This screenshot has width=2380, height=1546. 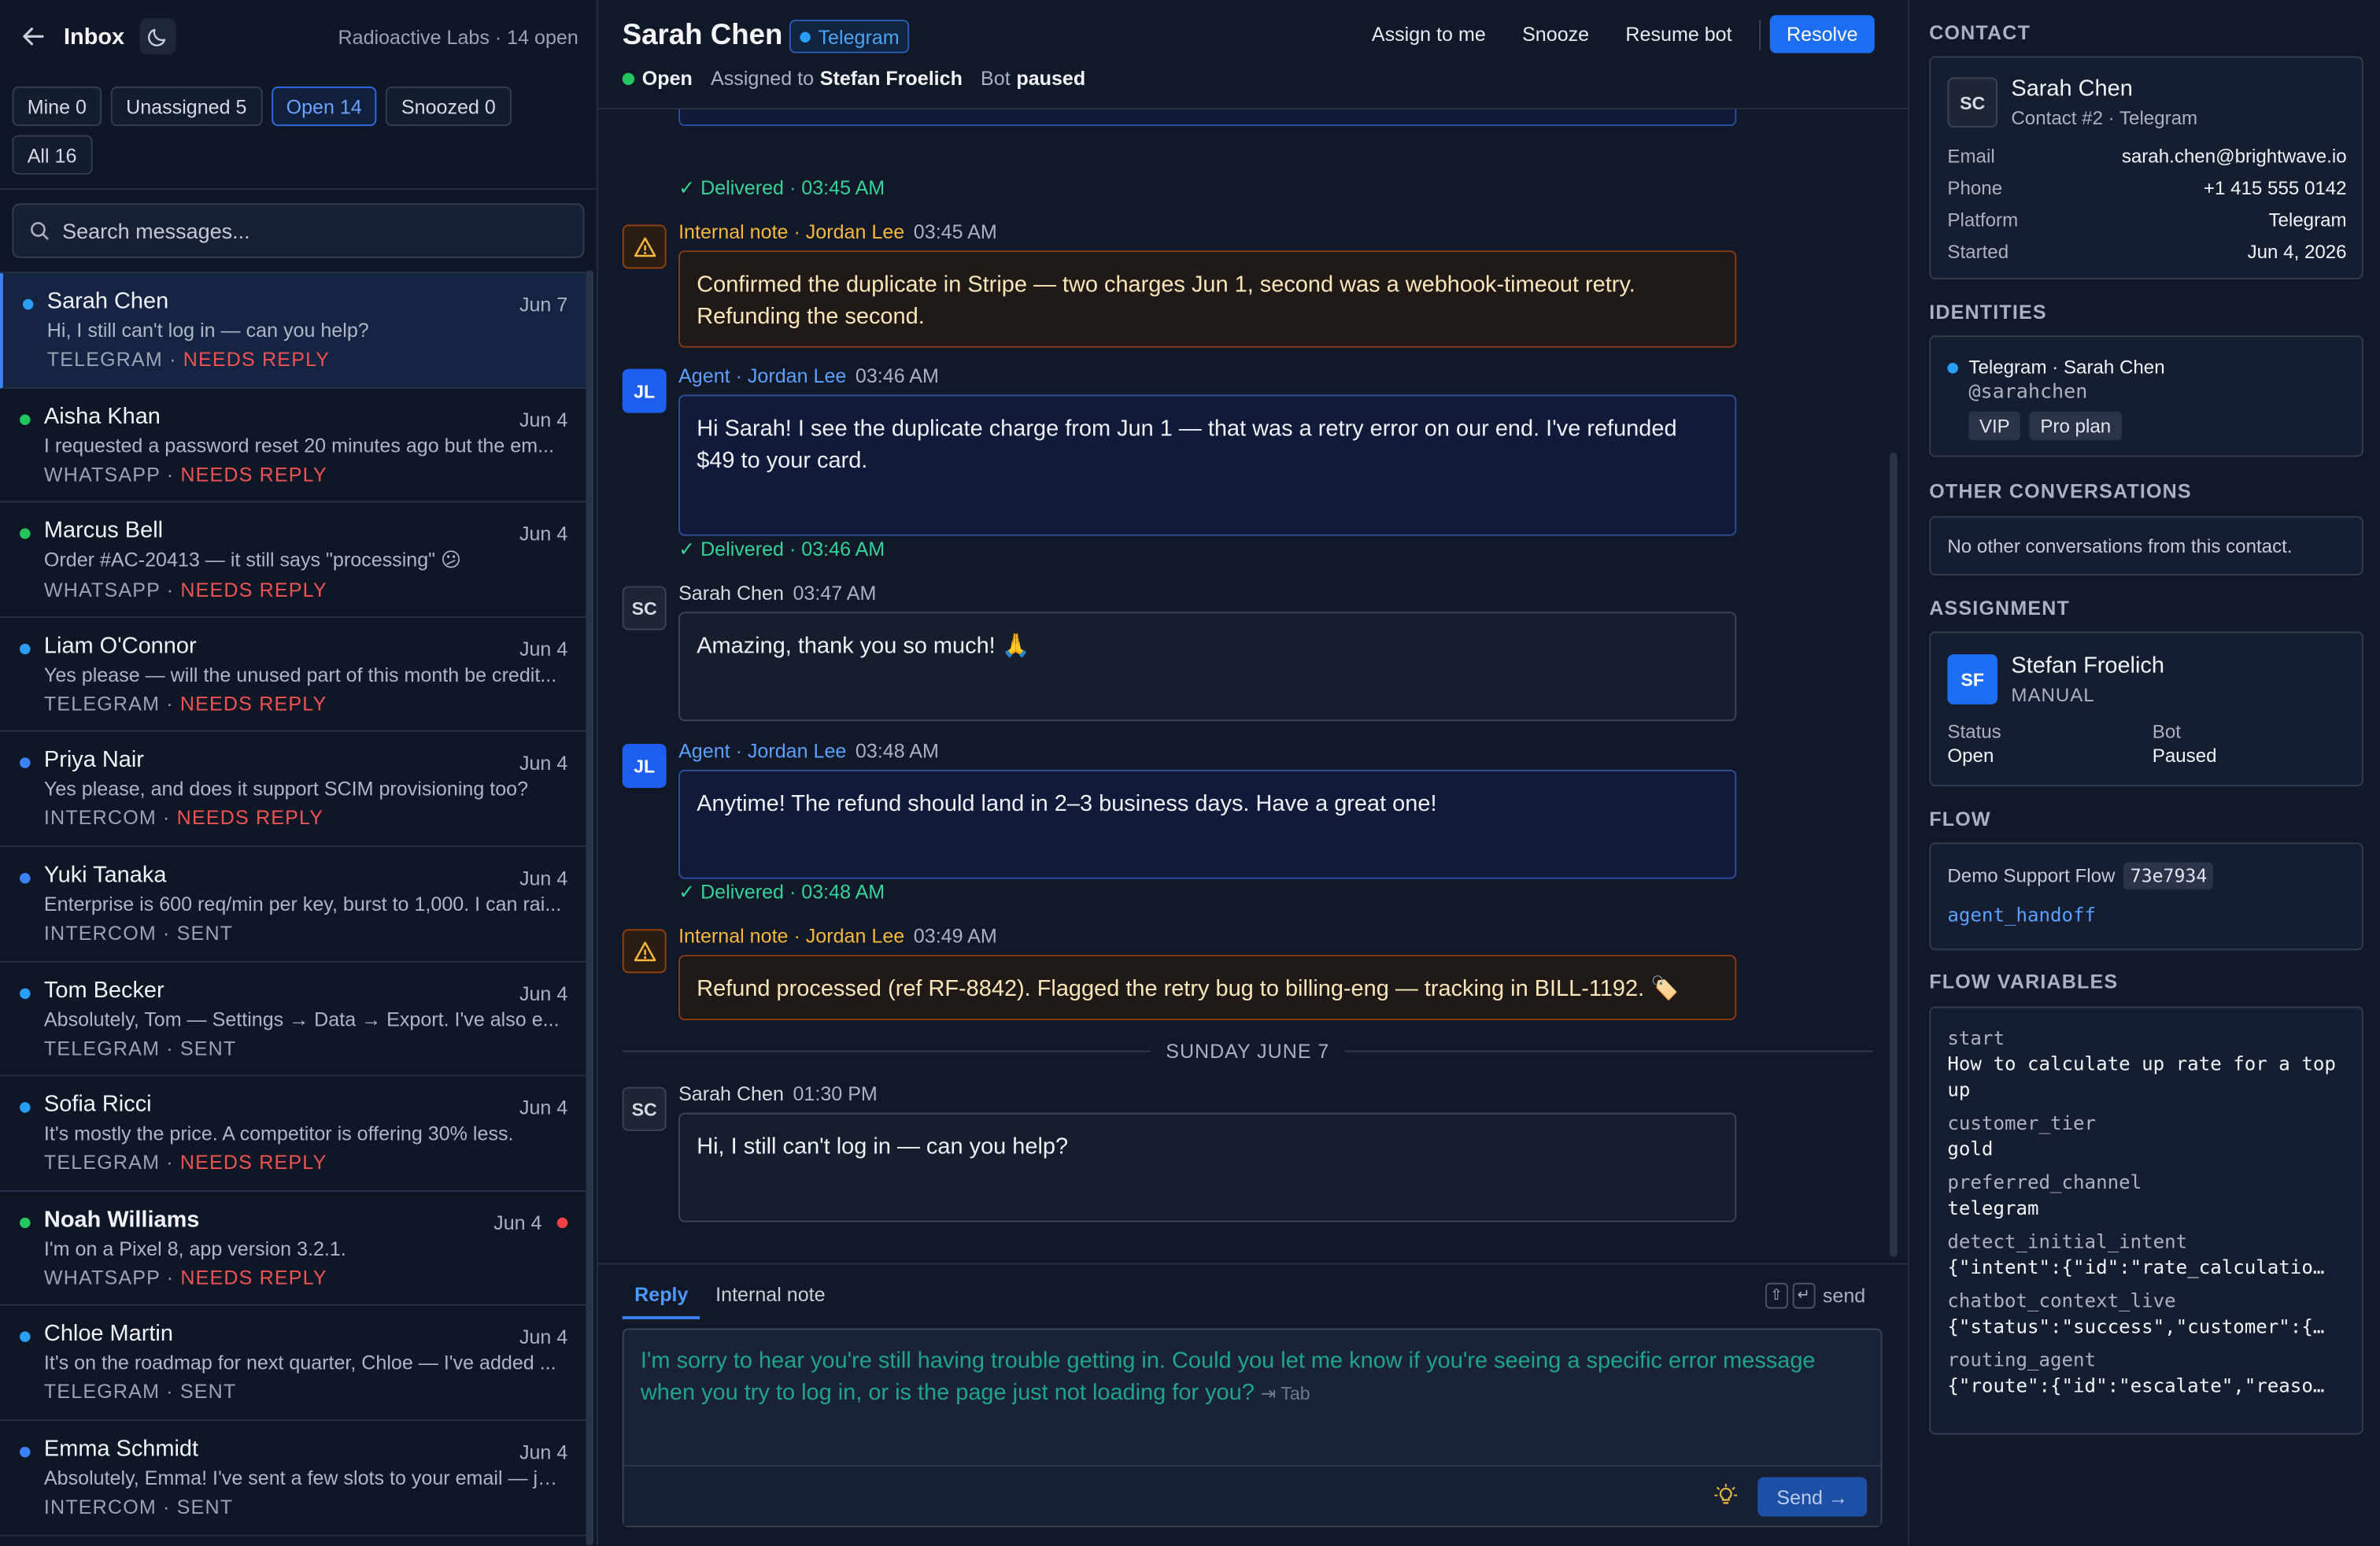 I want to click on search-box, so click(x=298, y=231).